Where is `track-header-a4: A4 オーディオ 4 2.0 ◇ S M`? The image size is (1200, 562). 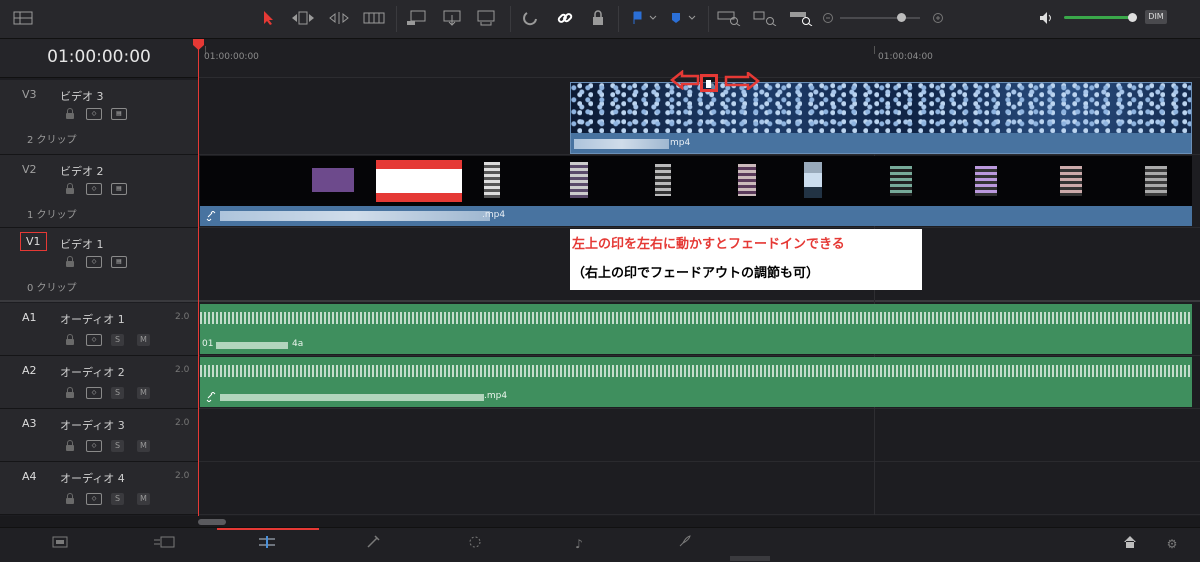
track-header-a4: A4 オーディオ 4 2.0 ◇ S M is located at coordinates (99, 488).